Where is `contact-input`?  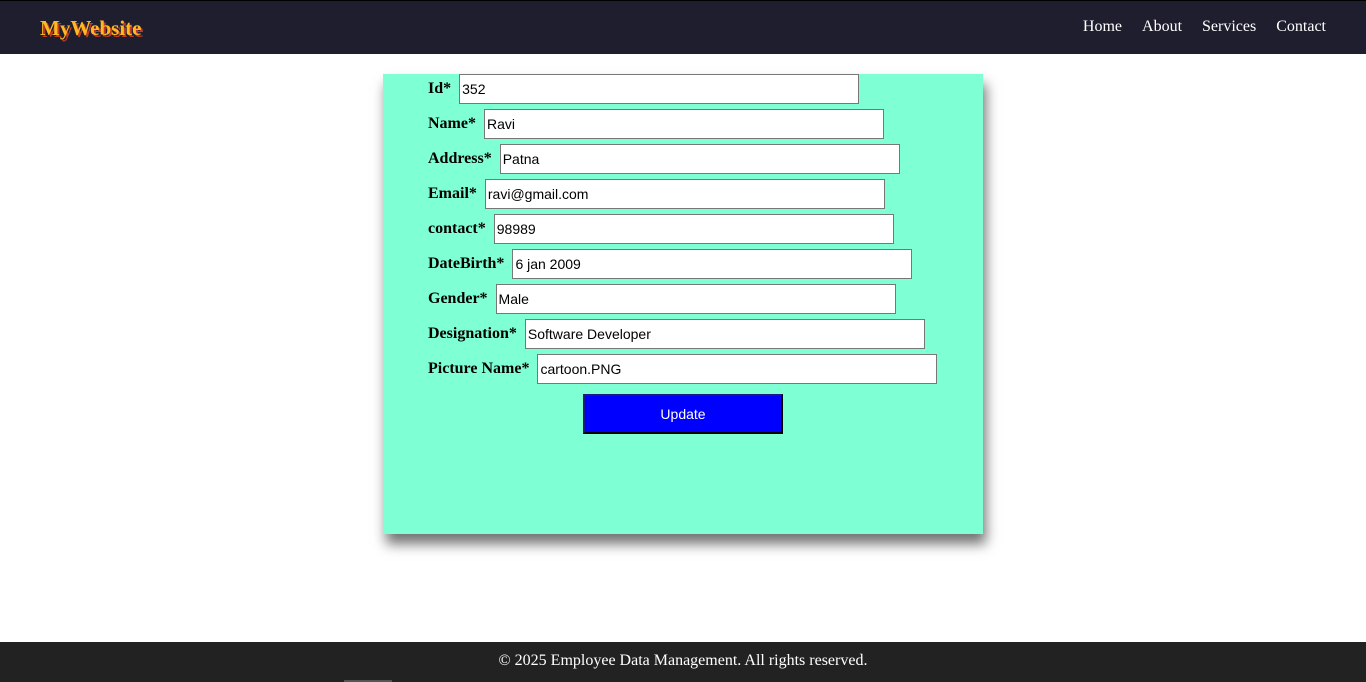
contact-input is located at coordinates (693, 229).